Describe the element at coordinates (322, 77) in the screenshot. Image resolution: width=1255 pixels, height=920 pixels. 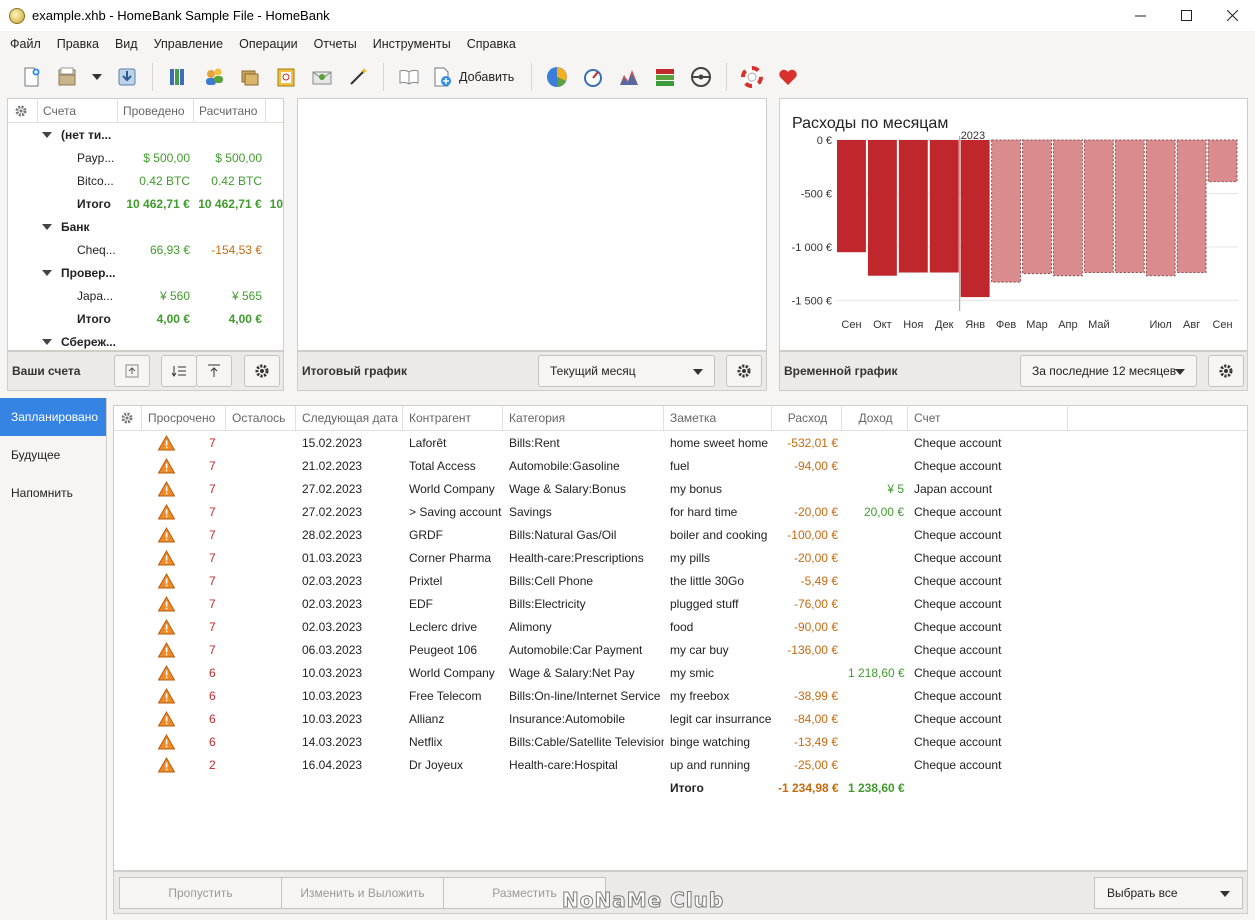
I see `budget-button` at that location.